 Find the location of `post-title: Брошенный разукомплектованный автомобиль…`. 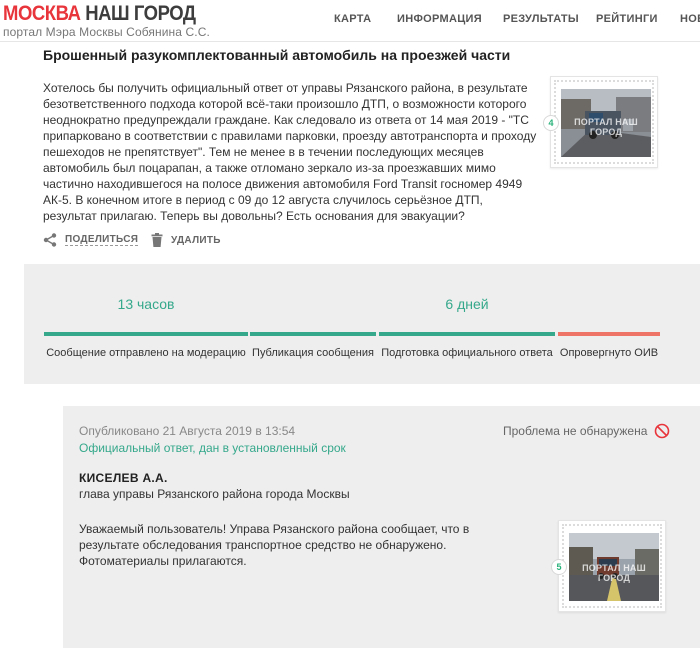

post-title: Брошенный разукомплектованный автомобиль… is located at coordinates (277, 55).